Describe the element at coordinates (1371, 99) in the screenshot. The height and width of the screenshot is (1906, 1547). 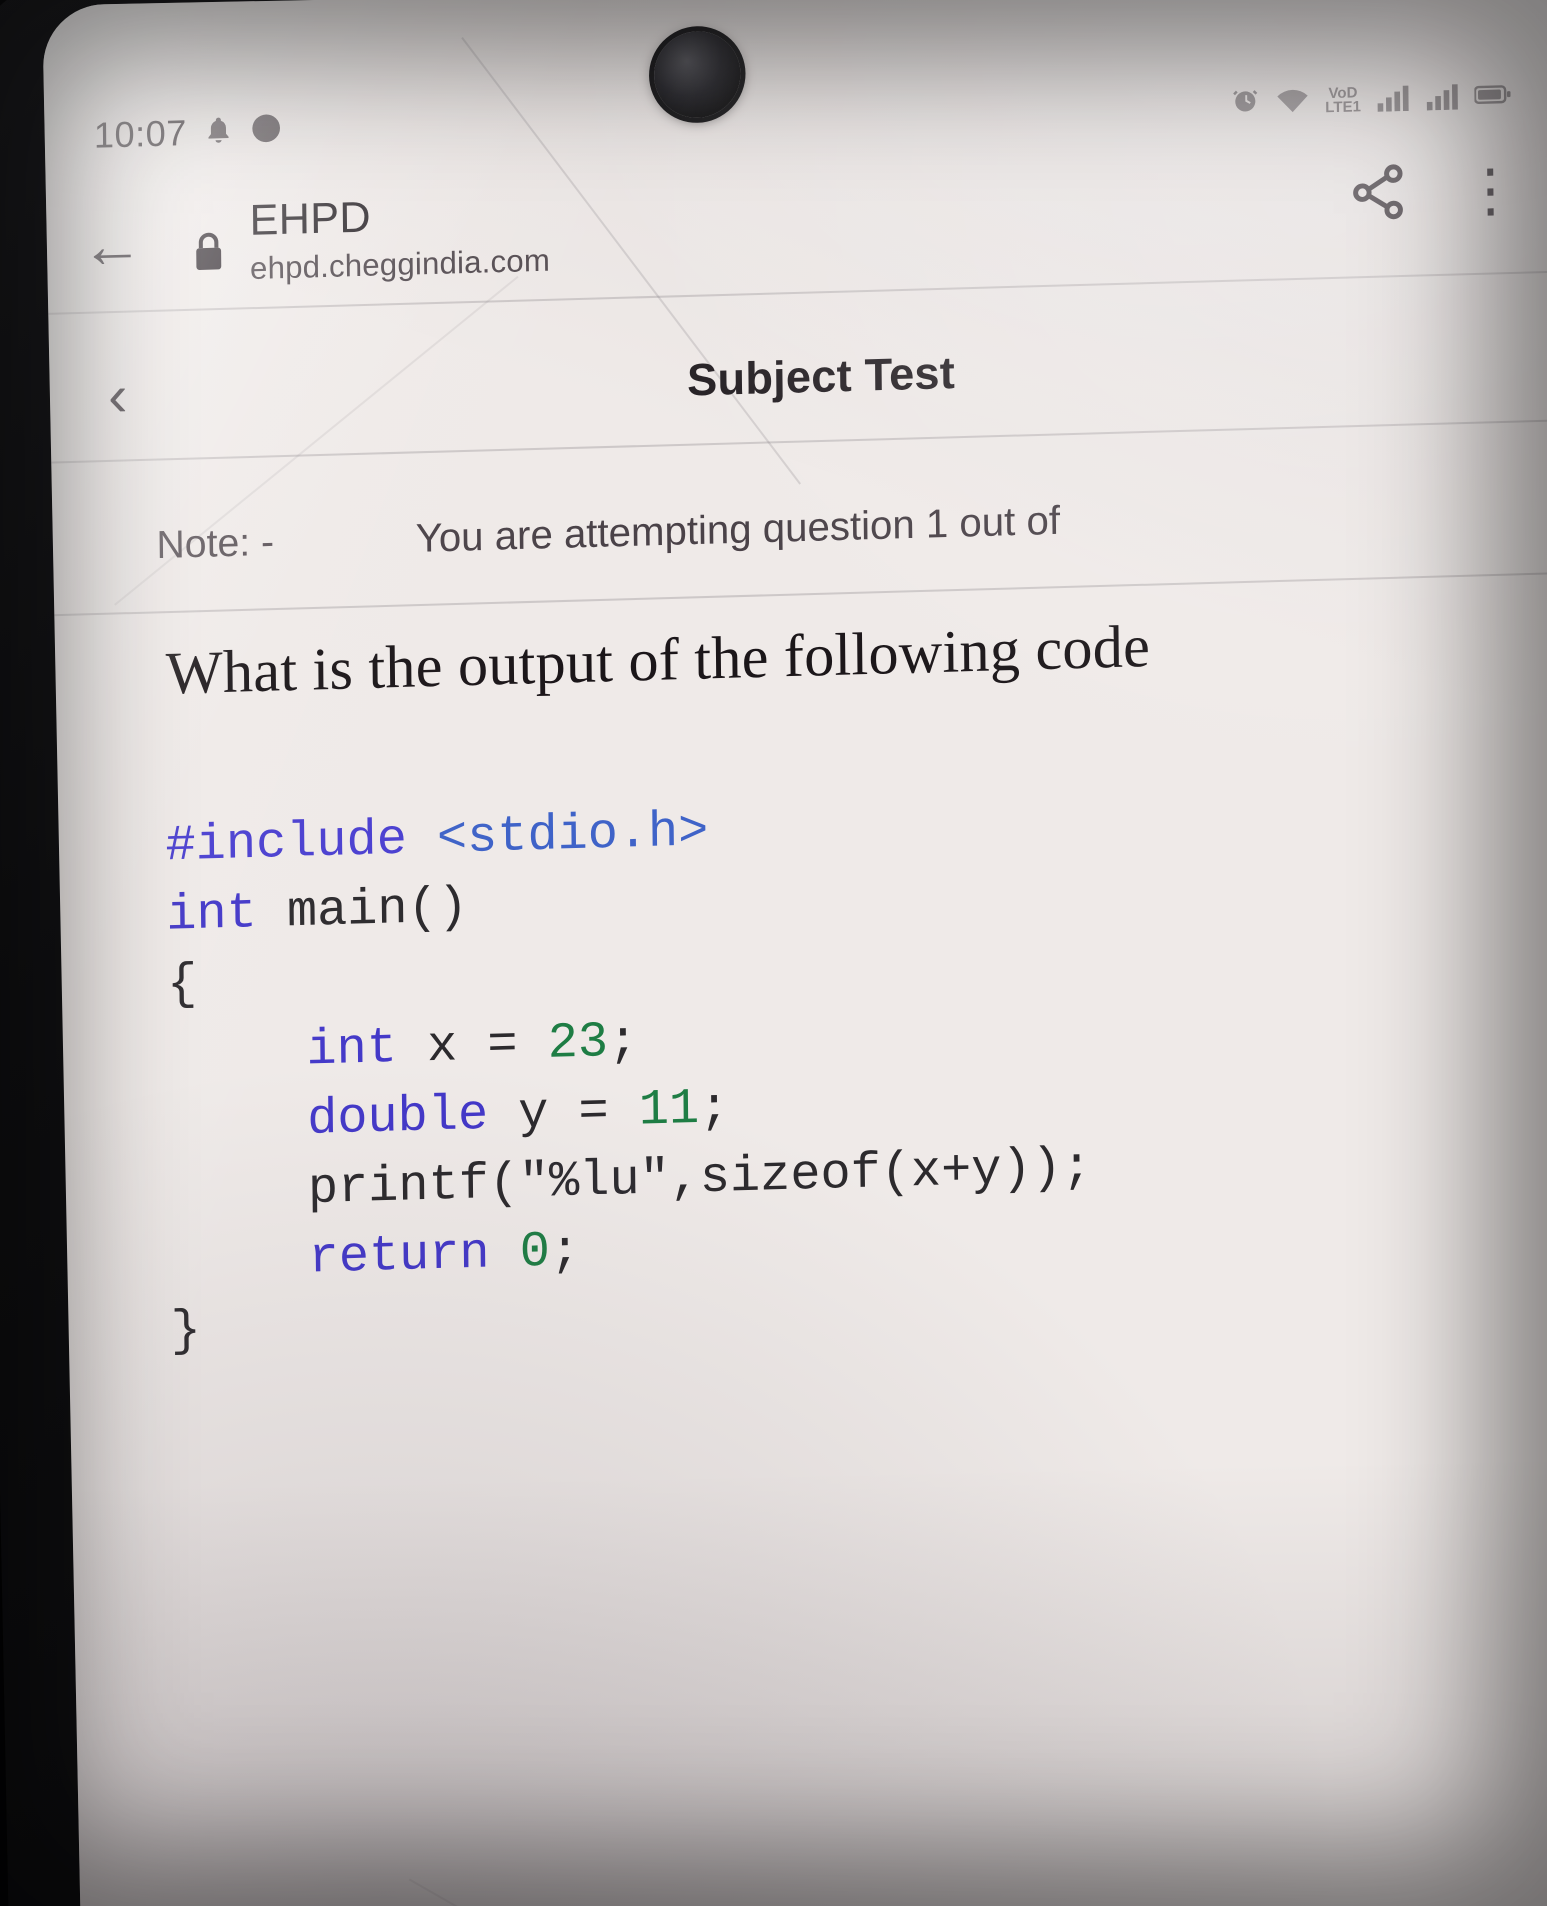
I see `status-bar-right: VoD LTE1` at that location.